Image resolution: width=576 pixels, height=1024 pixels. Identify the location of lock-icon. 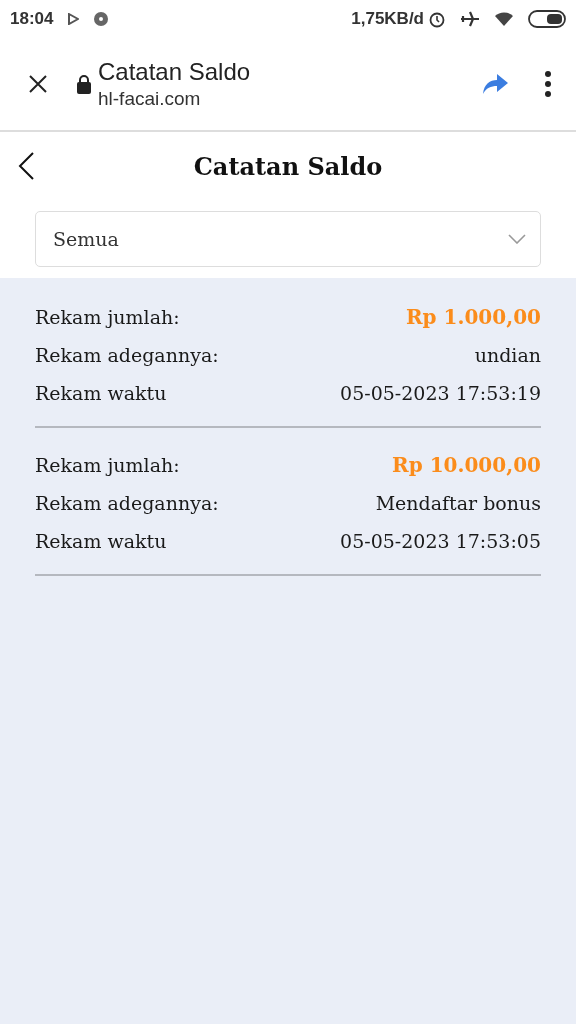
(84, 84).